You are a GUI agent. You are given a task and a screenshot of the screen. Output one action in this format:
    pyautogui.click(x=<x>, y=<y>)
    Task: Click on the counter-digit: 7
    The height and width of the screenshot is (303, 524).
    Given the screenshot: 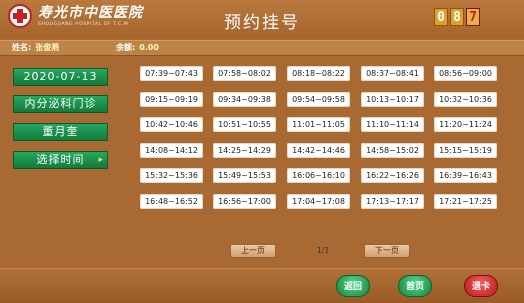 What is the action you would take?
    pyautogui.click(x=473, y=17)
    